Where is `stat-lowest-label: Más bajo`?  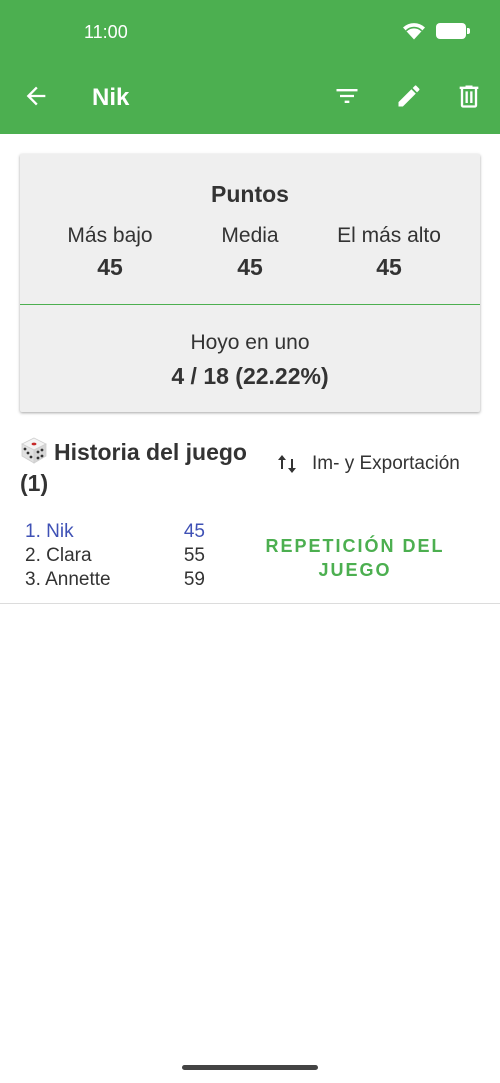
stat-lowest-label: Más bajo is located at coordinates (110, 235).